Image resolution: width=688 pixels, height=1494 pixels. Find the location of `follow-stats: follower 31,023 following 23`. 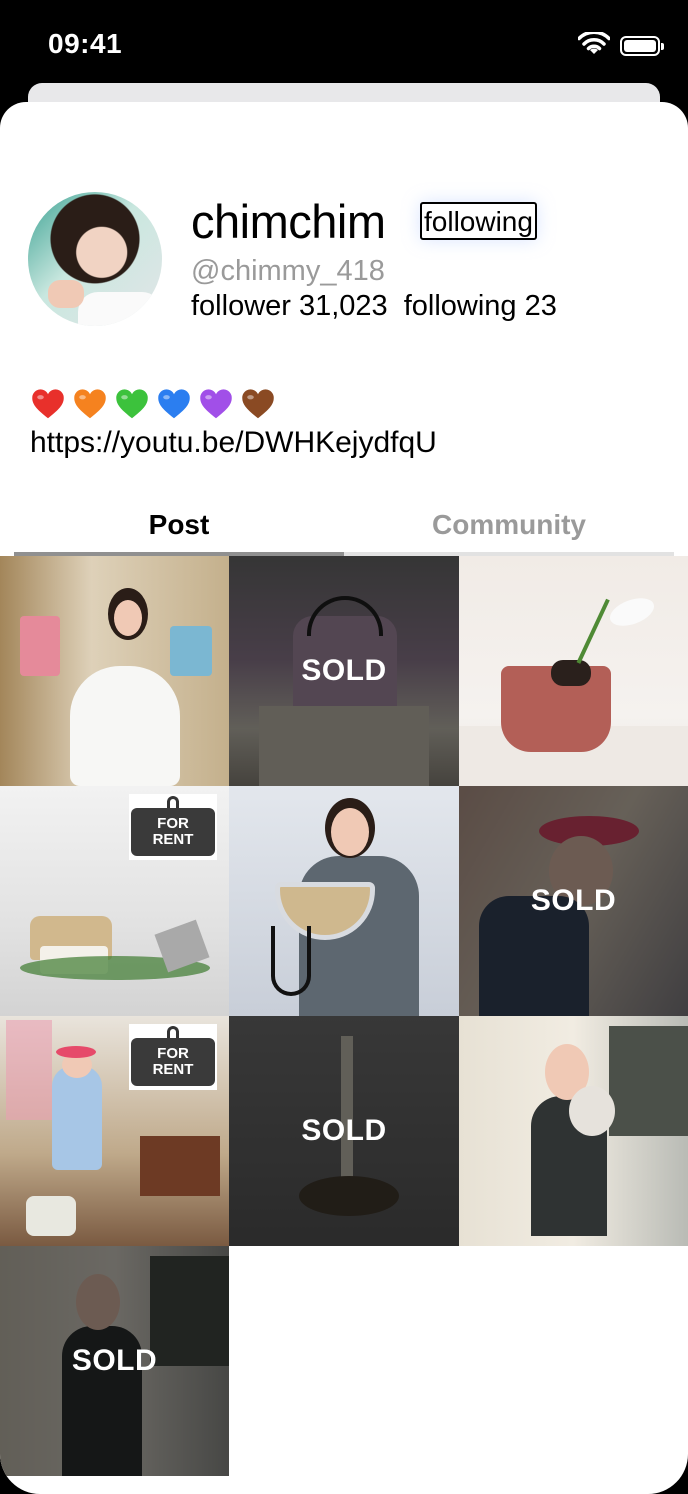

follow-stats: follower 31,023 following 23 is located at coordinates (374, 306).